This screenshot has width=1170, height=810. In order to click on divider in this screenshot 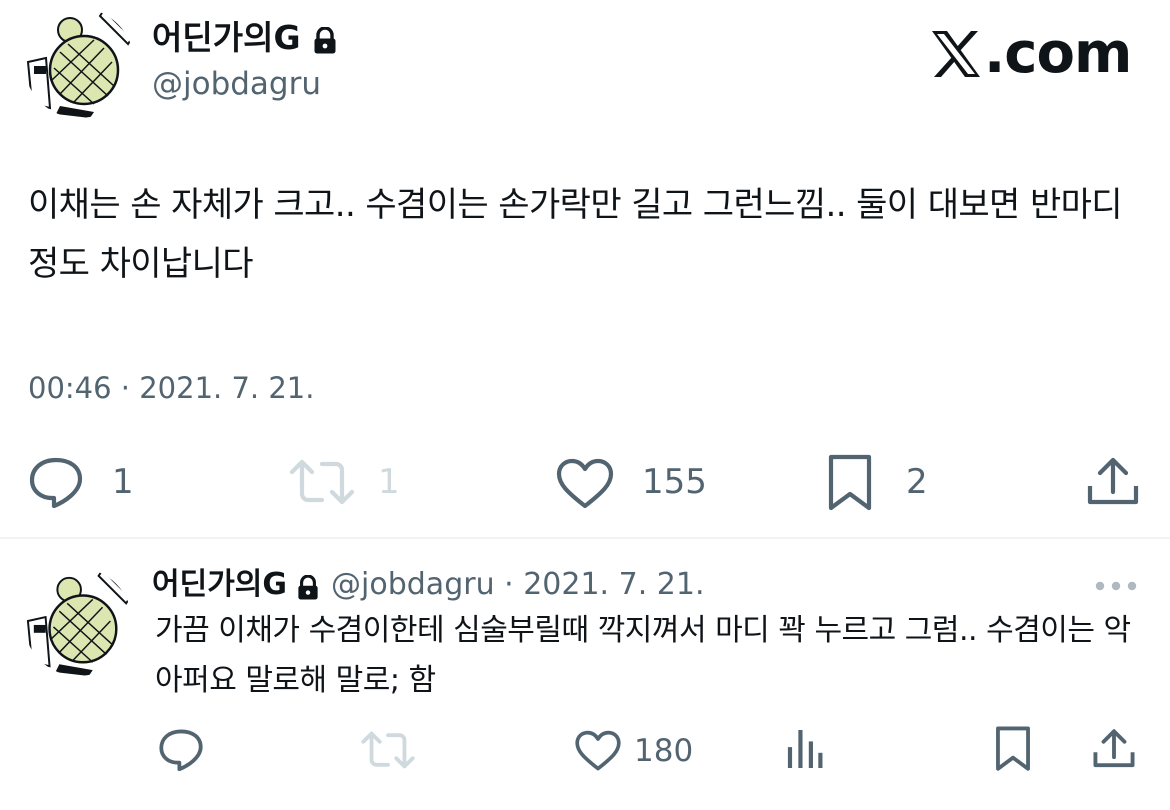, I will do `click(585, 538)`.